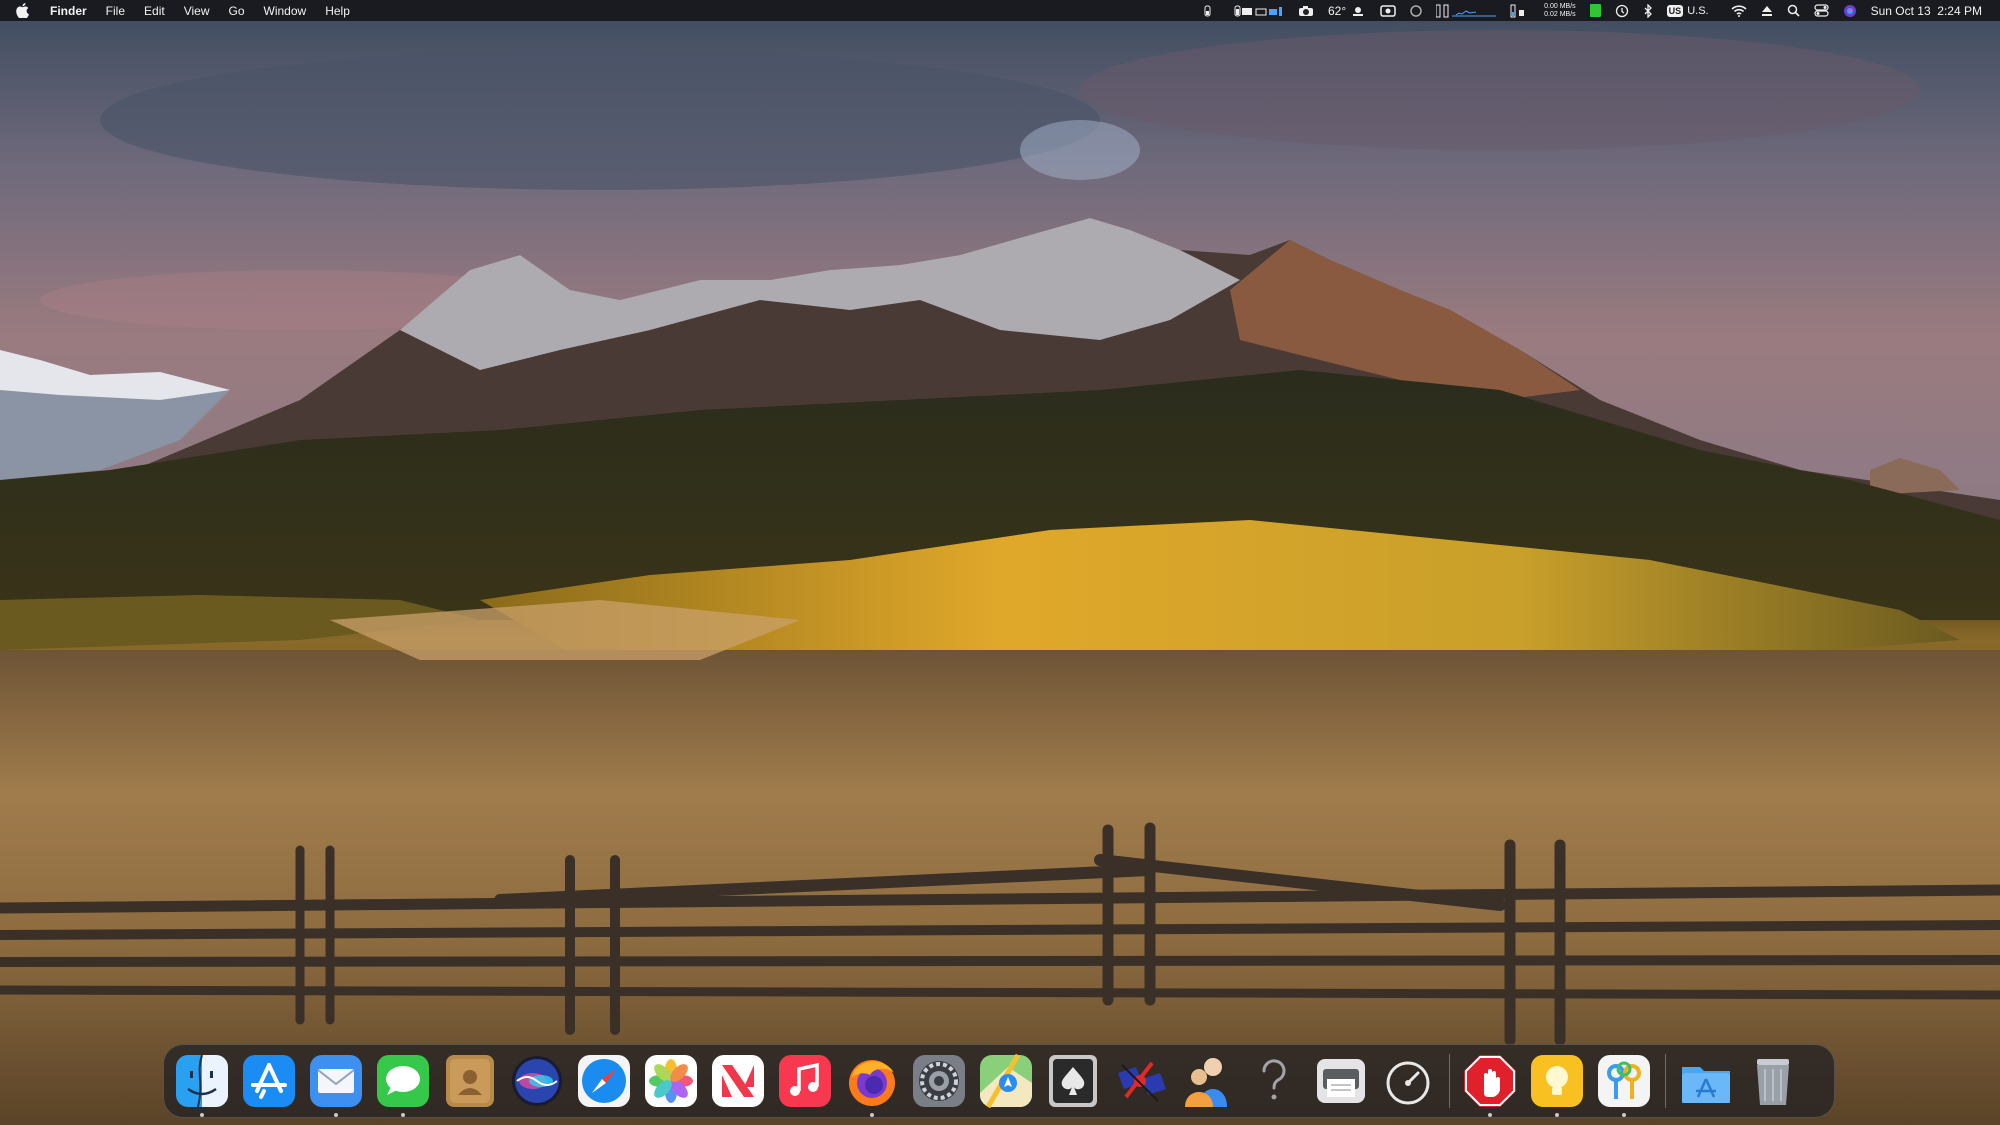 The height and width of the screenshot is (1125, 2000). What do you see at coordinates (1675, 10) in the screenshot?
I see `input-source-badge: US` at bounding box center [1675, 10].